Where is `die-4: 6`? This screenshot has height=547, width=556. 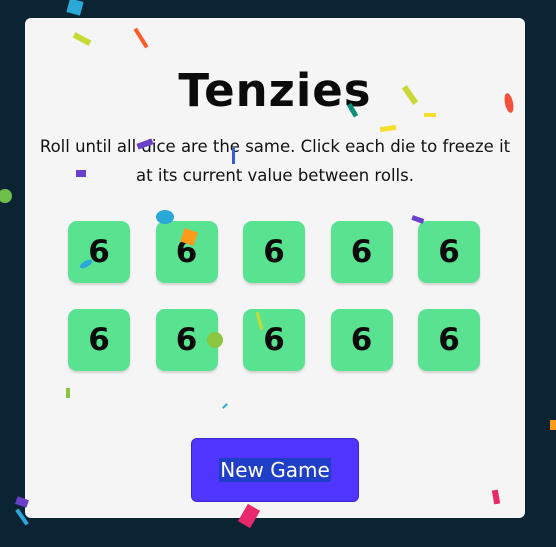 die-4: 6 is located at coordinates (361, 252).